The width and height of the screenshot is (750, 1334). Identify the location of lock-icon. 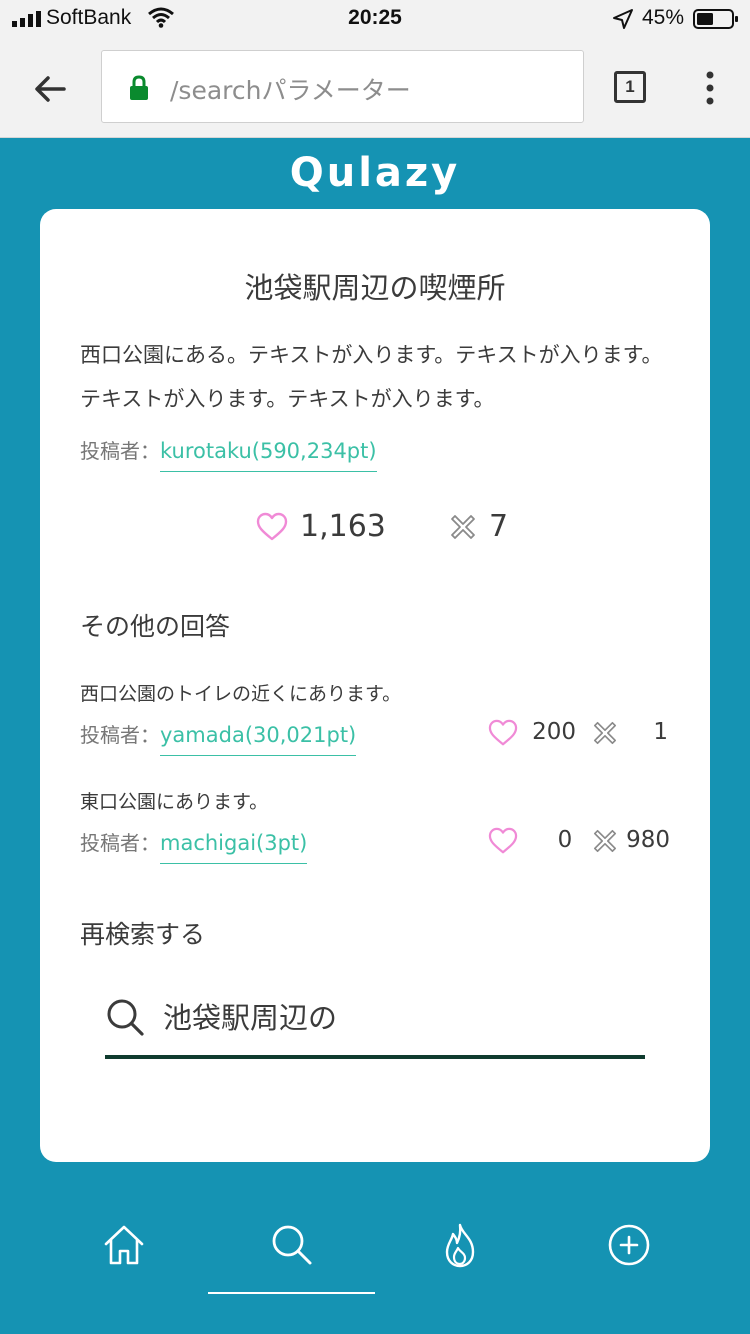
(139, 87).